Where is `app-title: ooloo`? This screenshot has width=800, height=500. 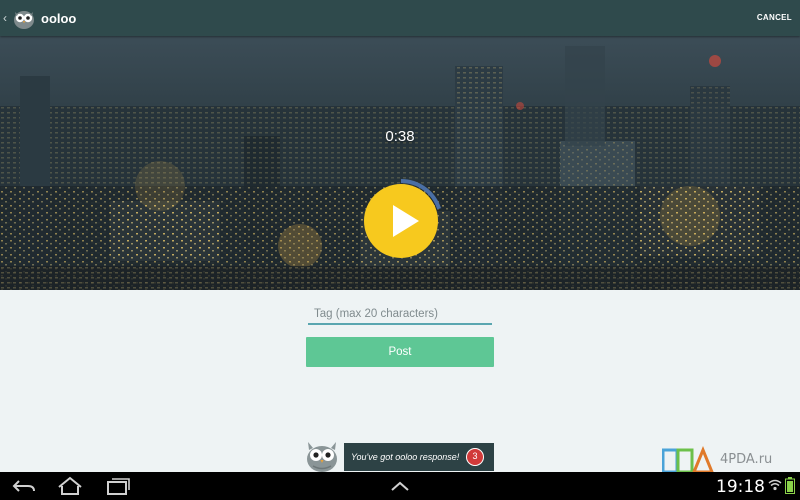
app-title: ooloo is located at coordinates (59, 18).